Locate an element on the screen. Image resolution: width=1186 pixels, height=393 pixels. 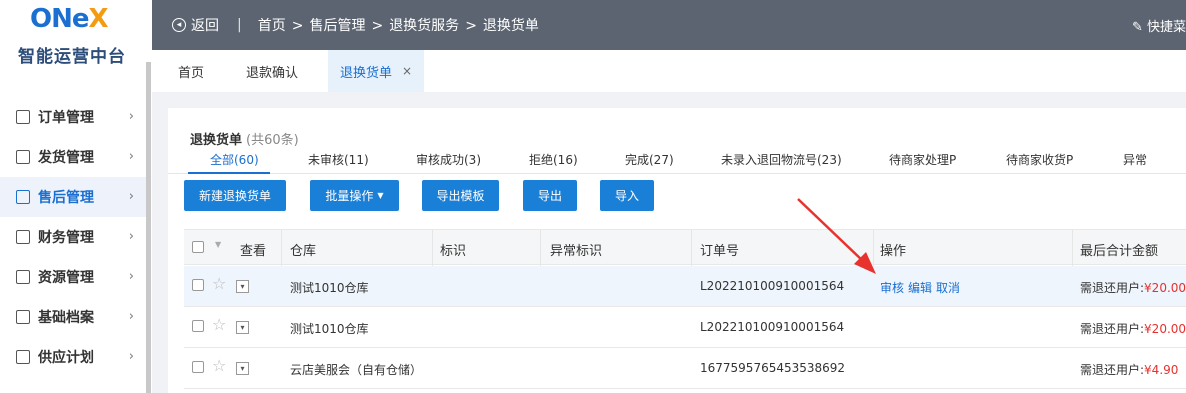
quick-menu-label: 快捷菜 is located at coordinates (1166, 27).